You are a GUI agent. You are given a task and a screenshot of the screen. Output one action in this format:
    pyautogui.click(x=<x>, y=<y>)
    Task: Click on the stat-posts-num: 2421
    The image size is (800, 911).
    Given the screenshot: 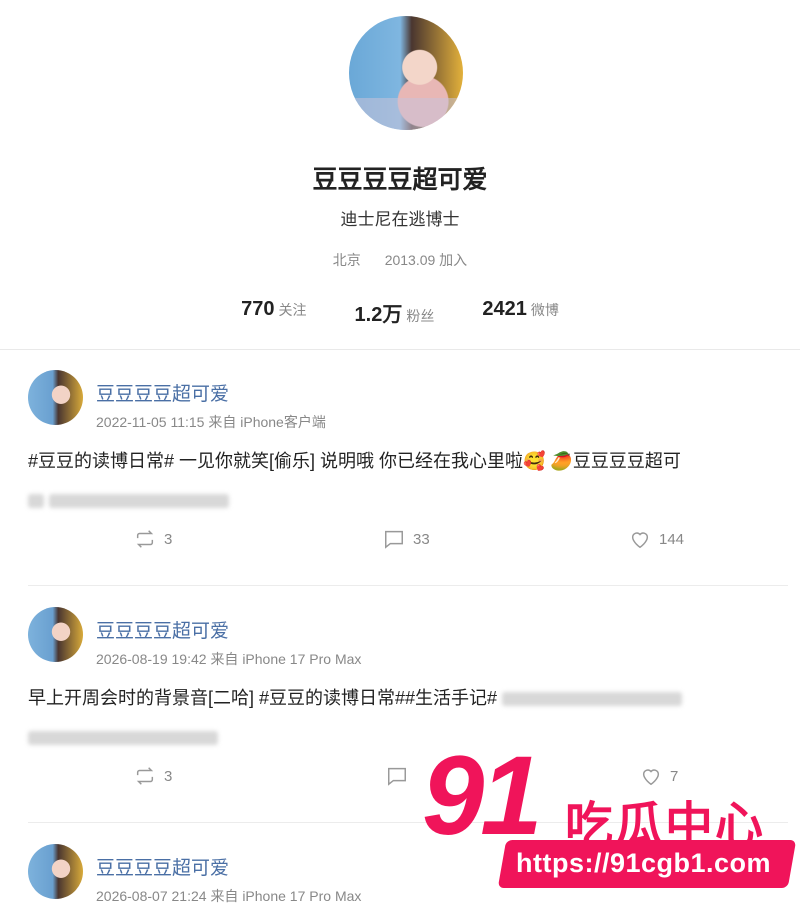 What is the action you would take?
    pyautogui.click(x=504, y=309)
    